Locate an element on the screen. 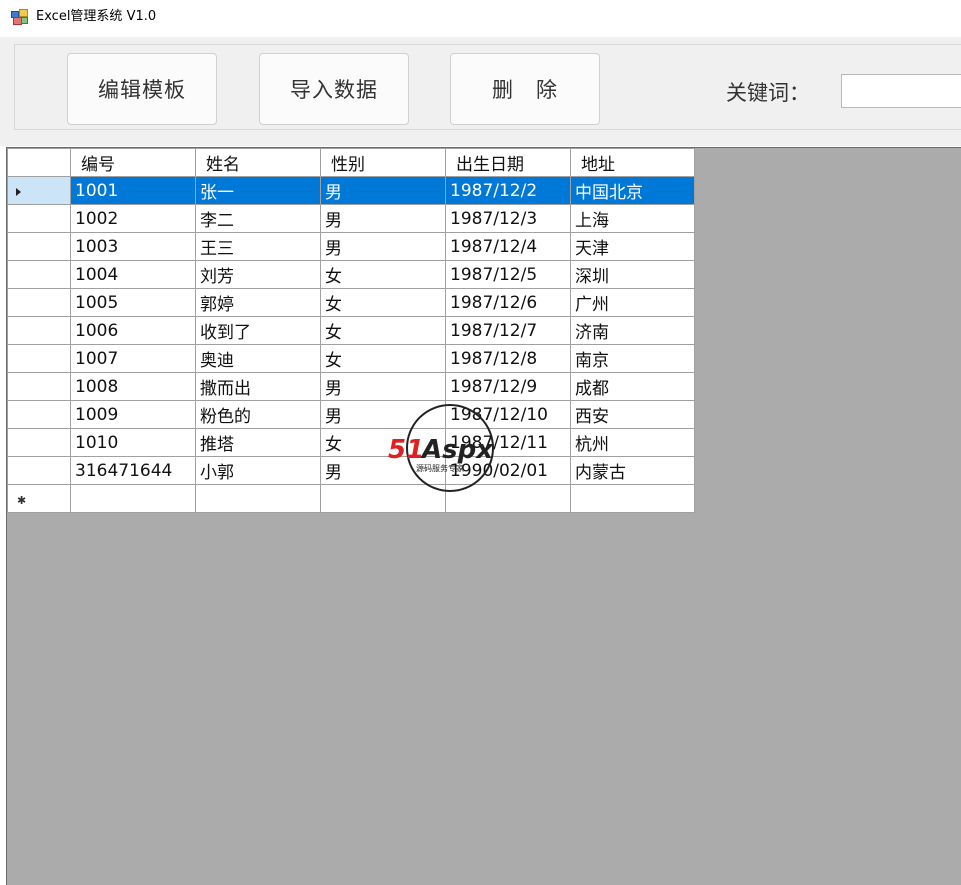 The image size is (961, 885). cell-address: 南京 is located at coordinates (632, 358).